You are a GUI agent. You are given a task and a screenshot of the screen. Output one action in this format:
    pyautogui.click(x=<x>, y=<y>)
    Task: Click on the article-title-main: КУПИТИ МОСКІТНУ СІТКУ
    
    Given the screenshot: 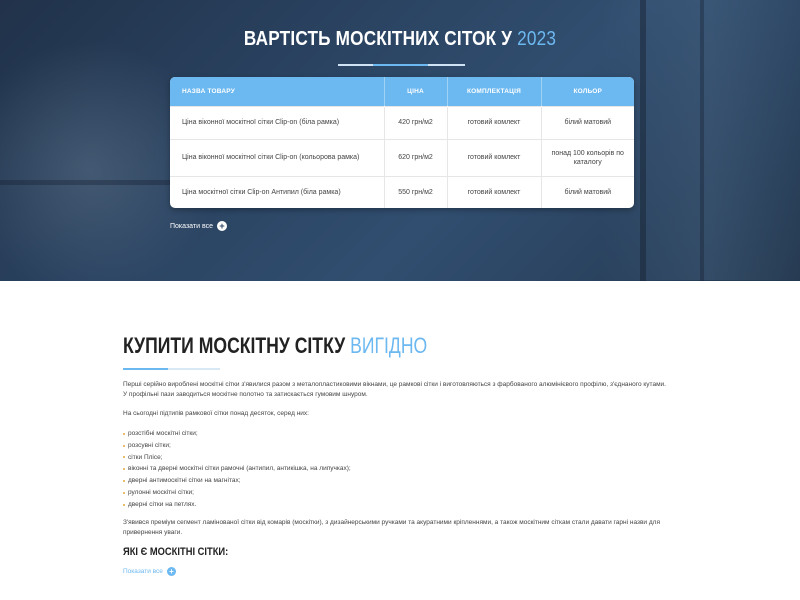 What is the action you would take?
    pyautogui.click(x=234, y=345)
    